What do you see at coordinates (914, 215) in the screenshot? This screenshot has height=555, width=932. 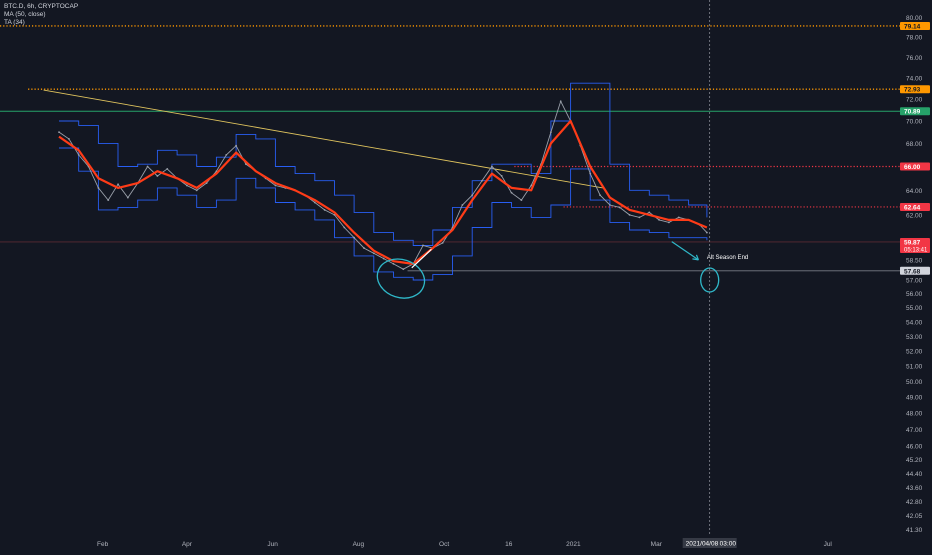 I see `y-tick-label: 62.00` at bounding box center [914, 215].